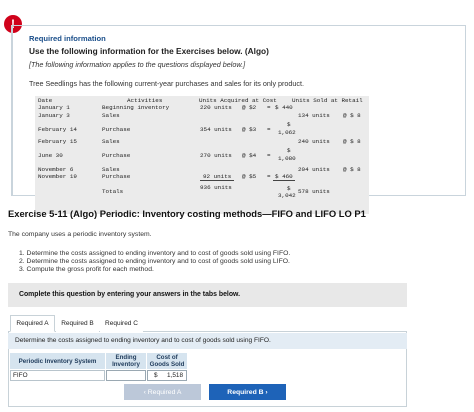 This screenshot has height=412, width=474. What do you see at coordinates (287, 195) in the screenshot?
I see `row-cost: 3,042` at bounding box center [287, 195].